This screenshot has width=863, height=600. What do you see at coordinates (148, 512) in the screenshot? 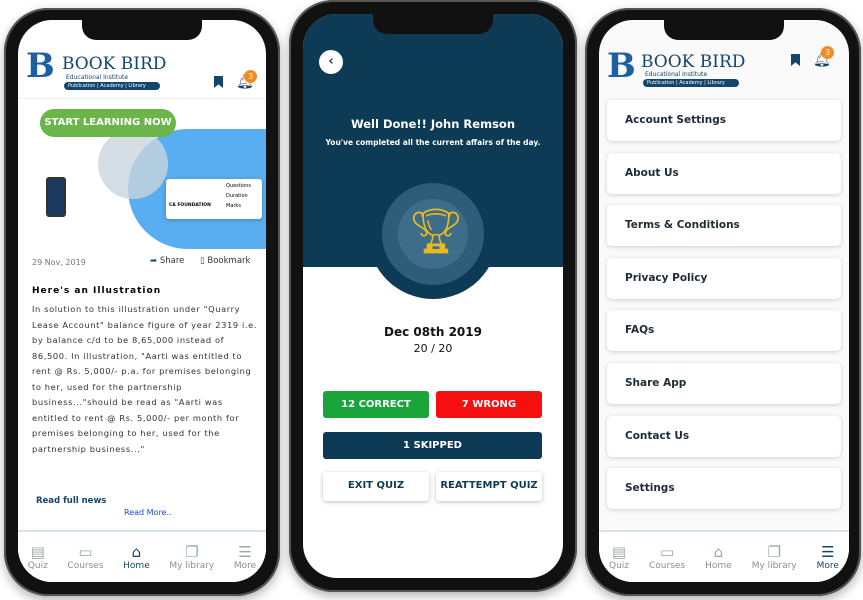
I see `read-more-link: Read More..` at bounding box center [148, 512].